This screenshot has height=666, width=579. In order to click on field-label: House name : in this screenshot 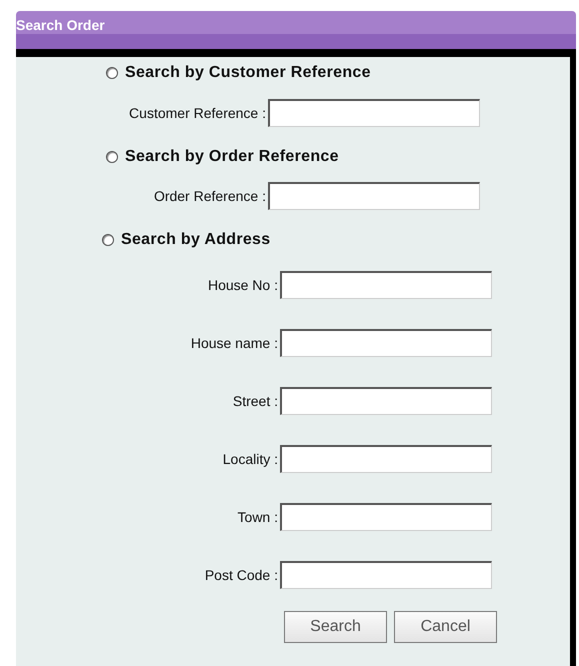, I will do `click(234, 342)`.